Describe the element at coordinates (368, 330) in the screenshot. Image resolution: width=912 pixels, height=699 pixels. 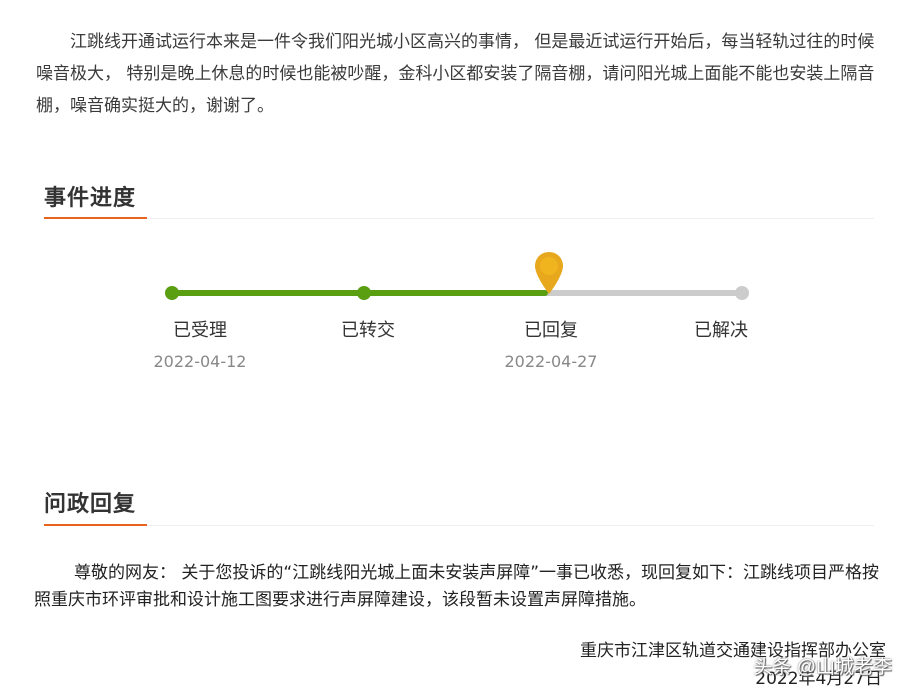
I see `step-label-transferred: 已转交` at that location.